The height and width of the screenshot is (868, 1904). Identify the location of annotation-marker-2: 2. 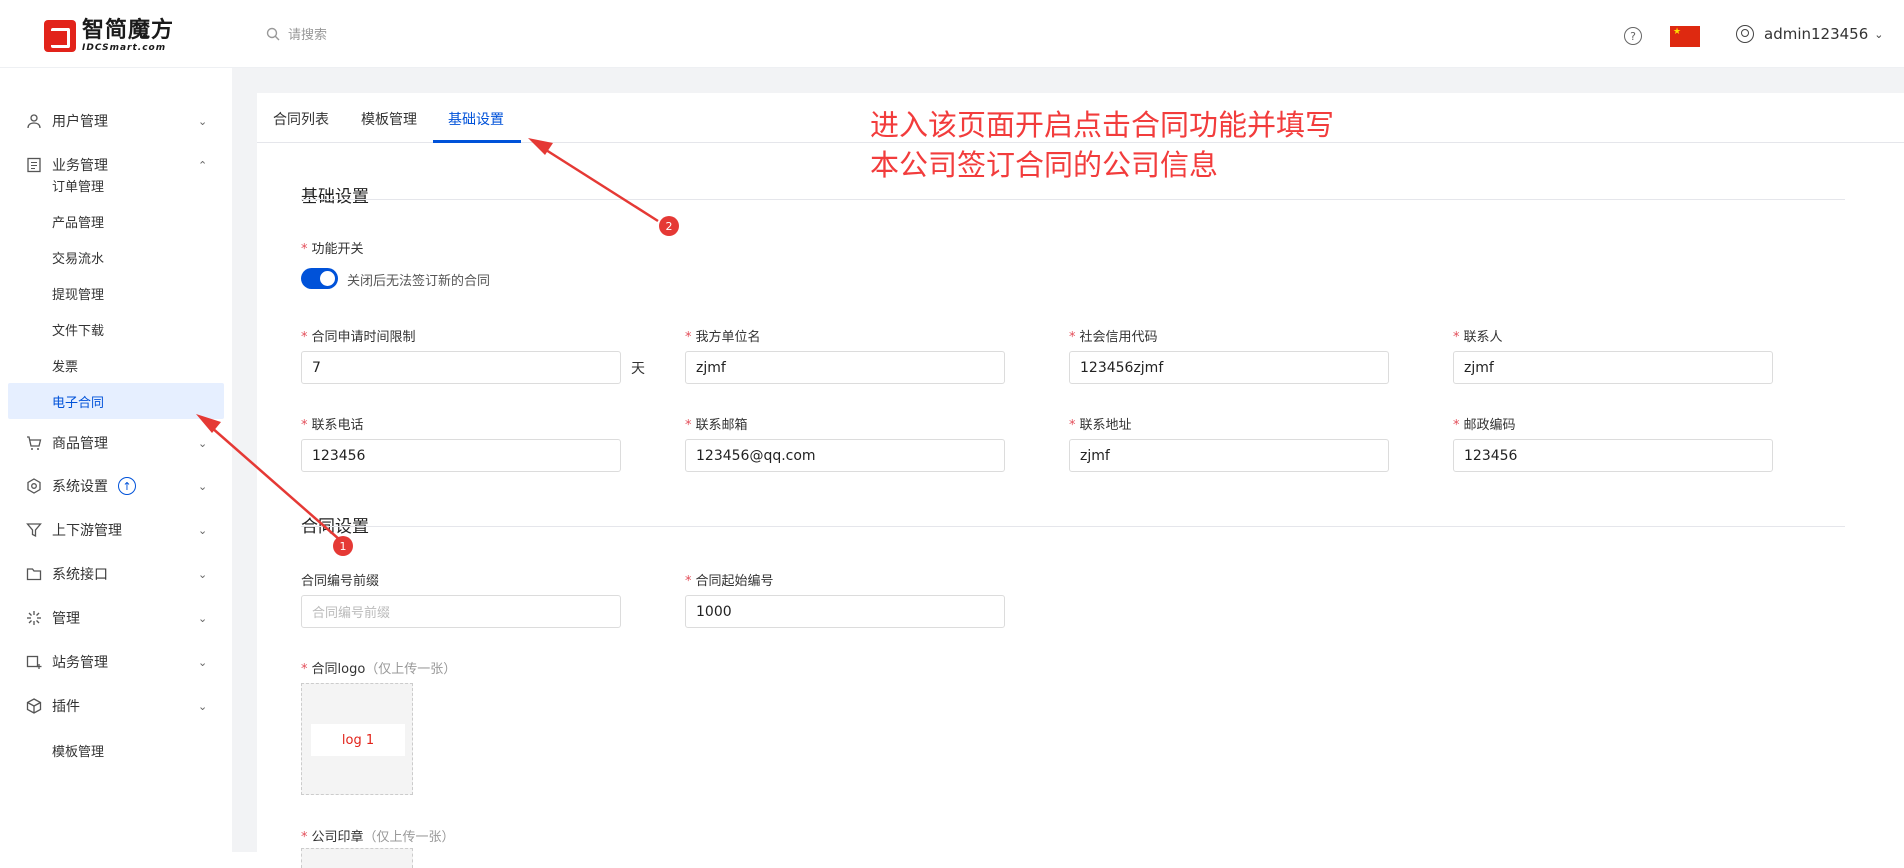
(669, 226).